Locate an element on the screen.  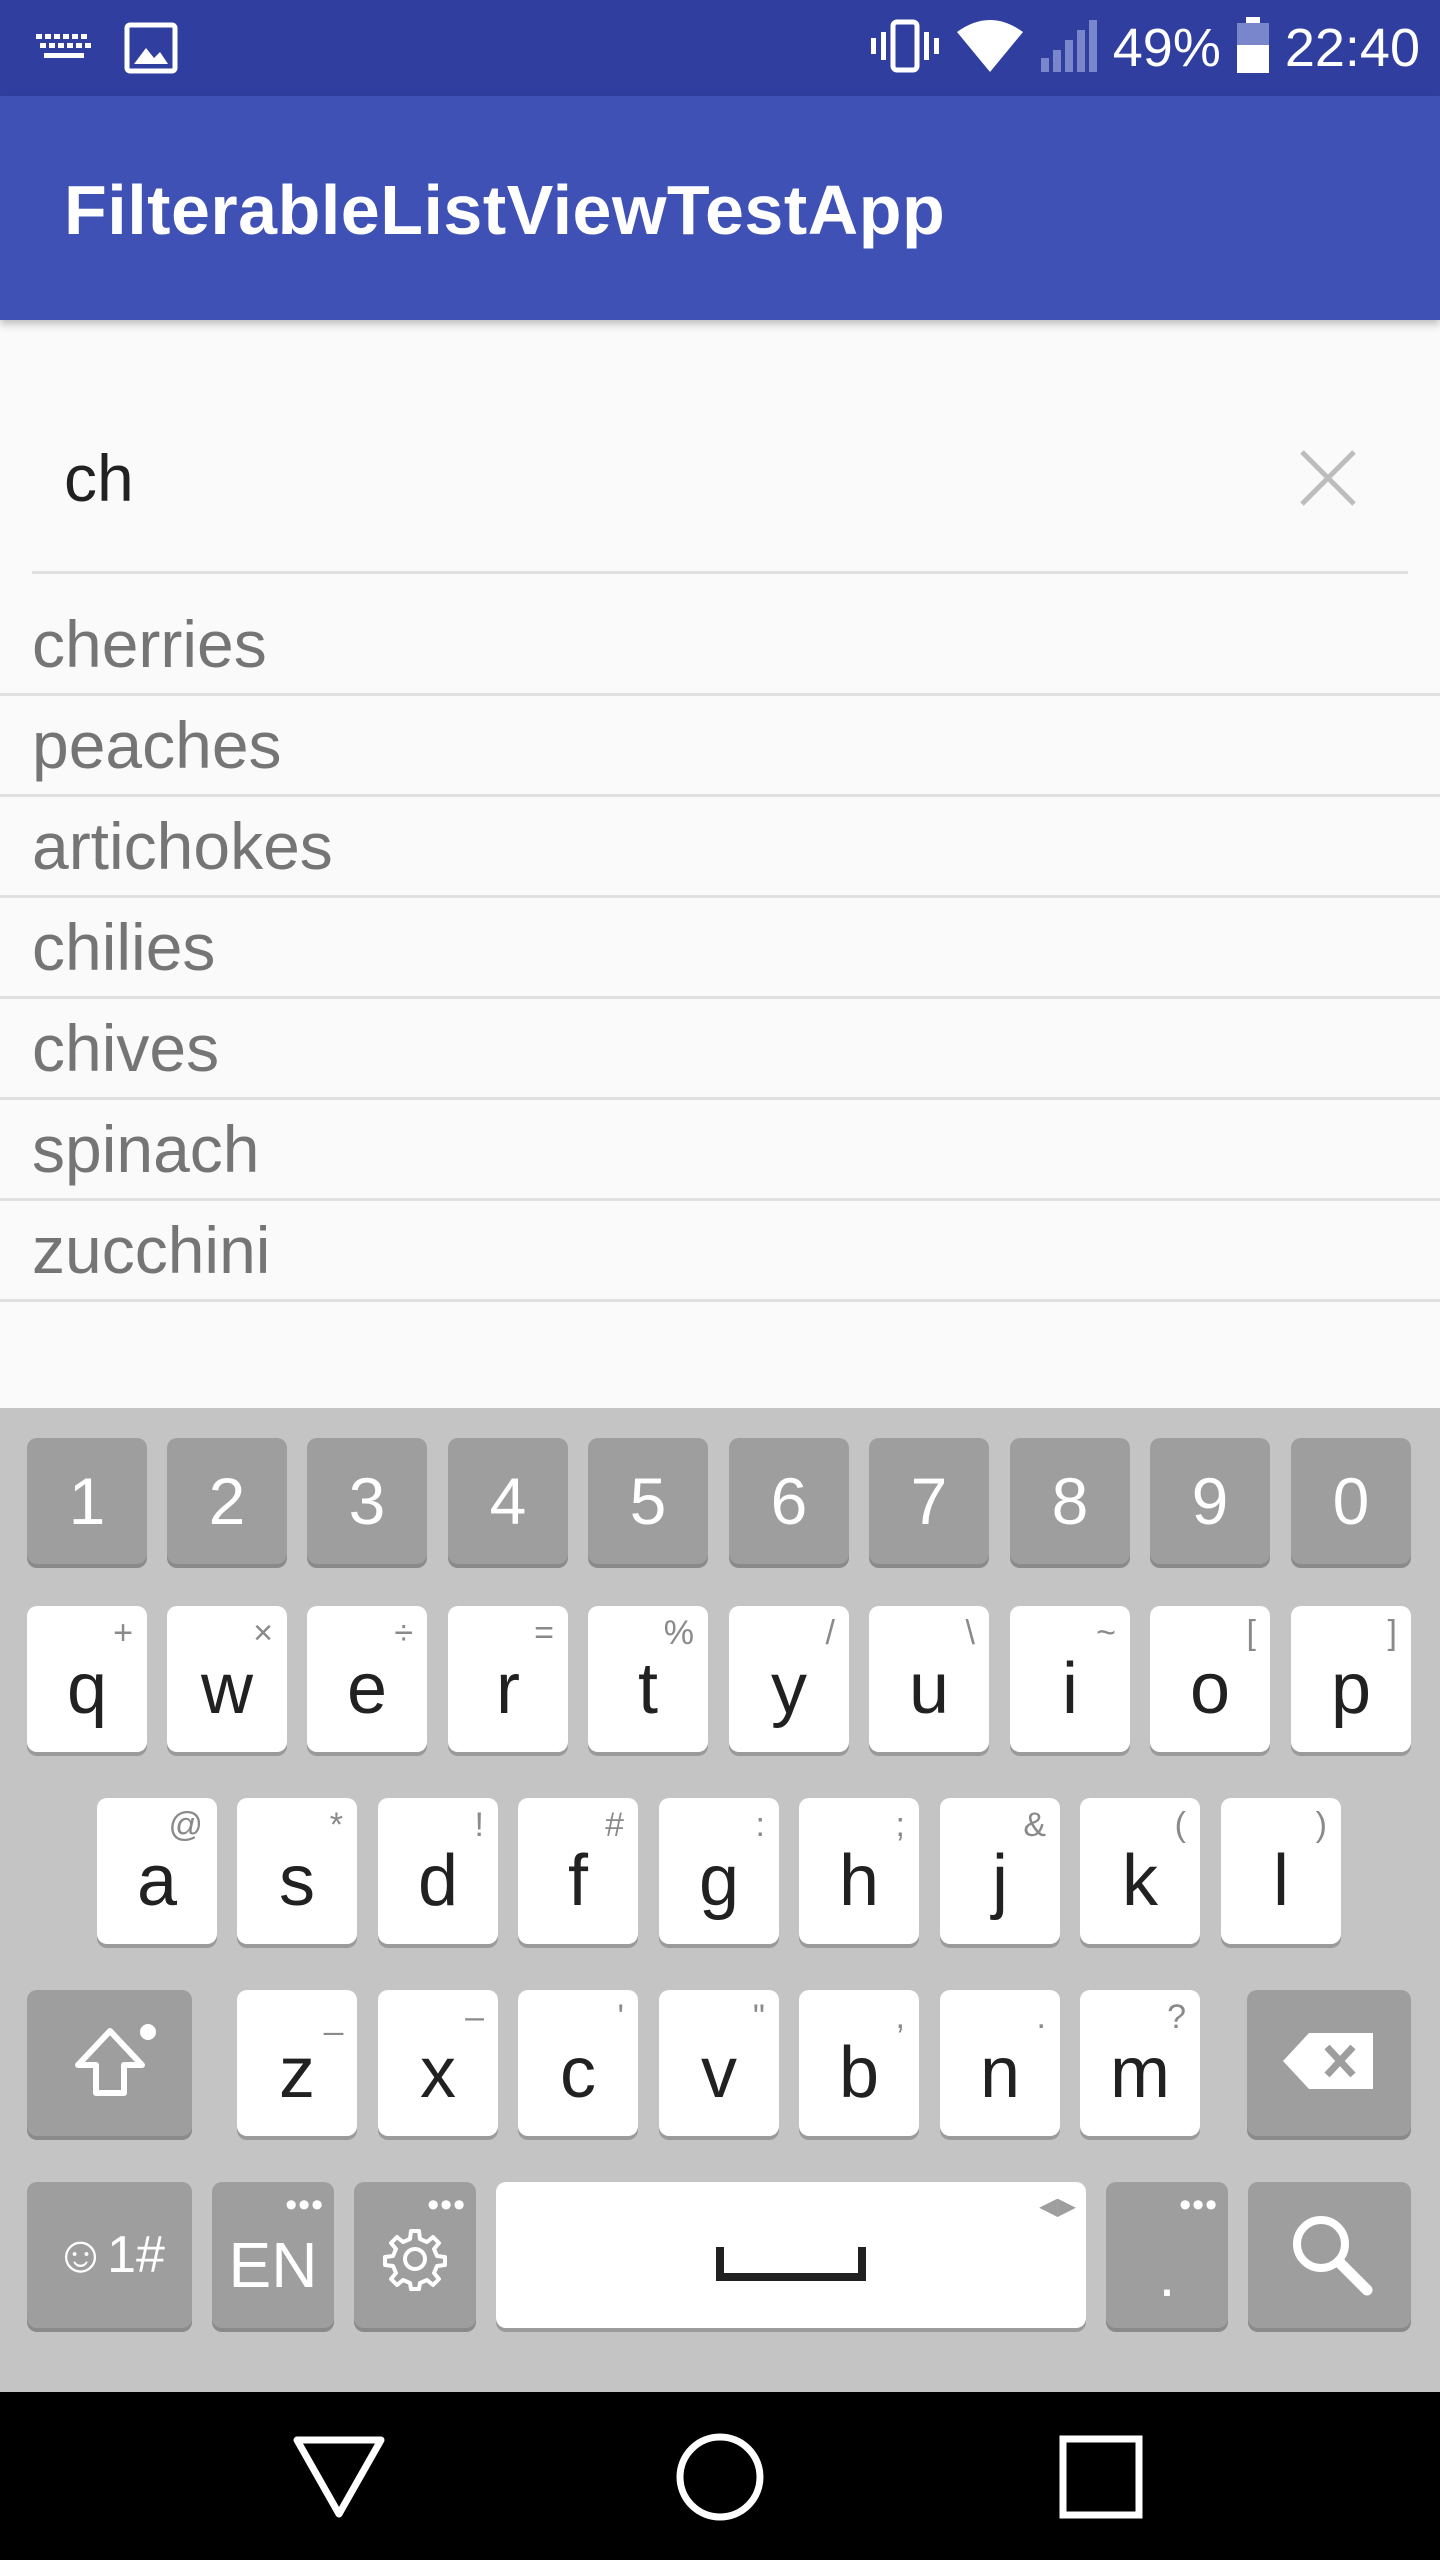
key-i: ~ i is located at coordinates (1070, 1679).